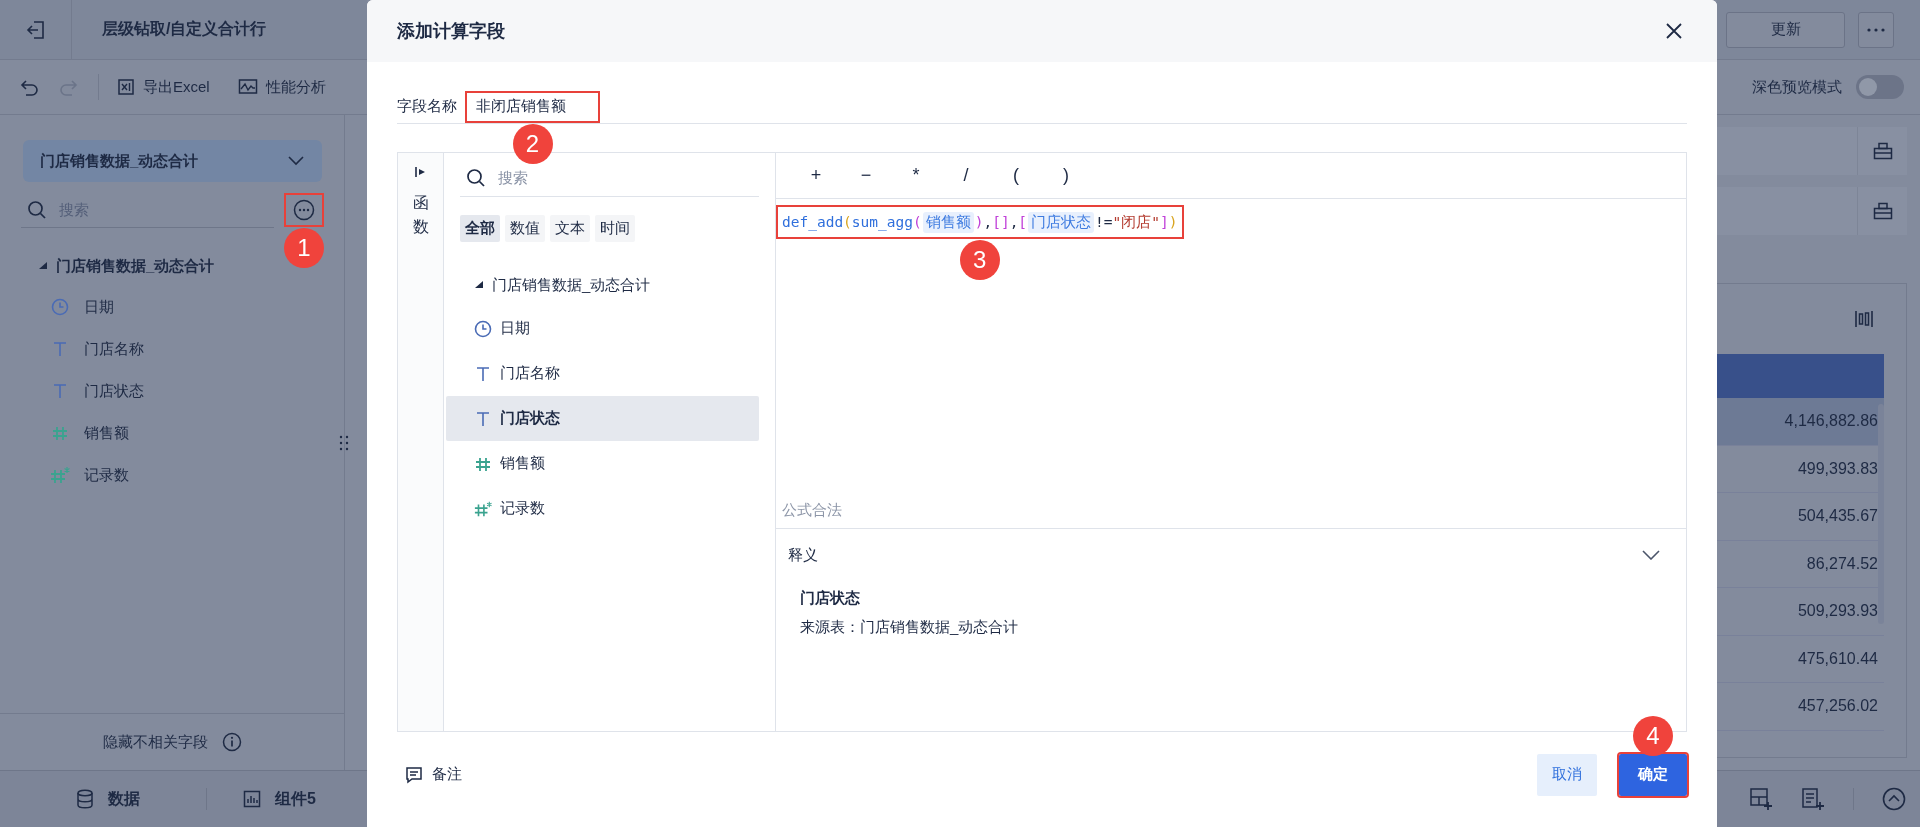 This screenshot has width=1920, height=827. I want to click on step-marker: 1, so click(304, 248).